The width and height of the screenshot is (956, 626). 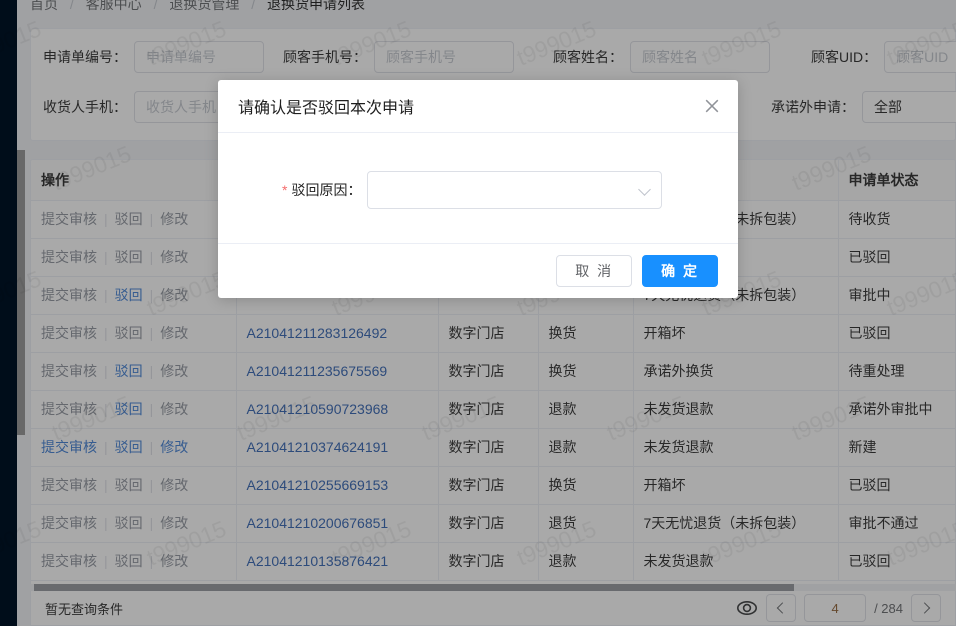 I want to click on reject-reason-field: * 驳回原因：, so click(x=472, y=190).